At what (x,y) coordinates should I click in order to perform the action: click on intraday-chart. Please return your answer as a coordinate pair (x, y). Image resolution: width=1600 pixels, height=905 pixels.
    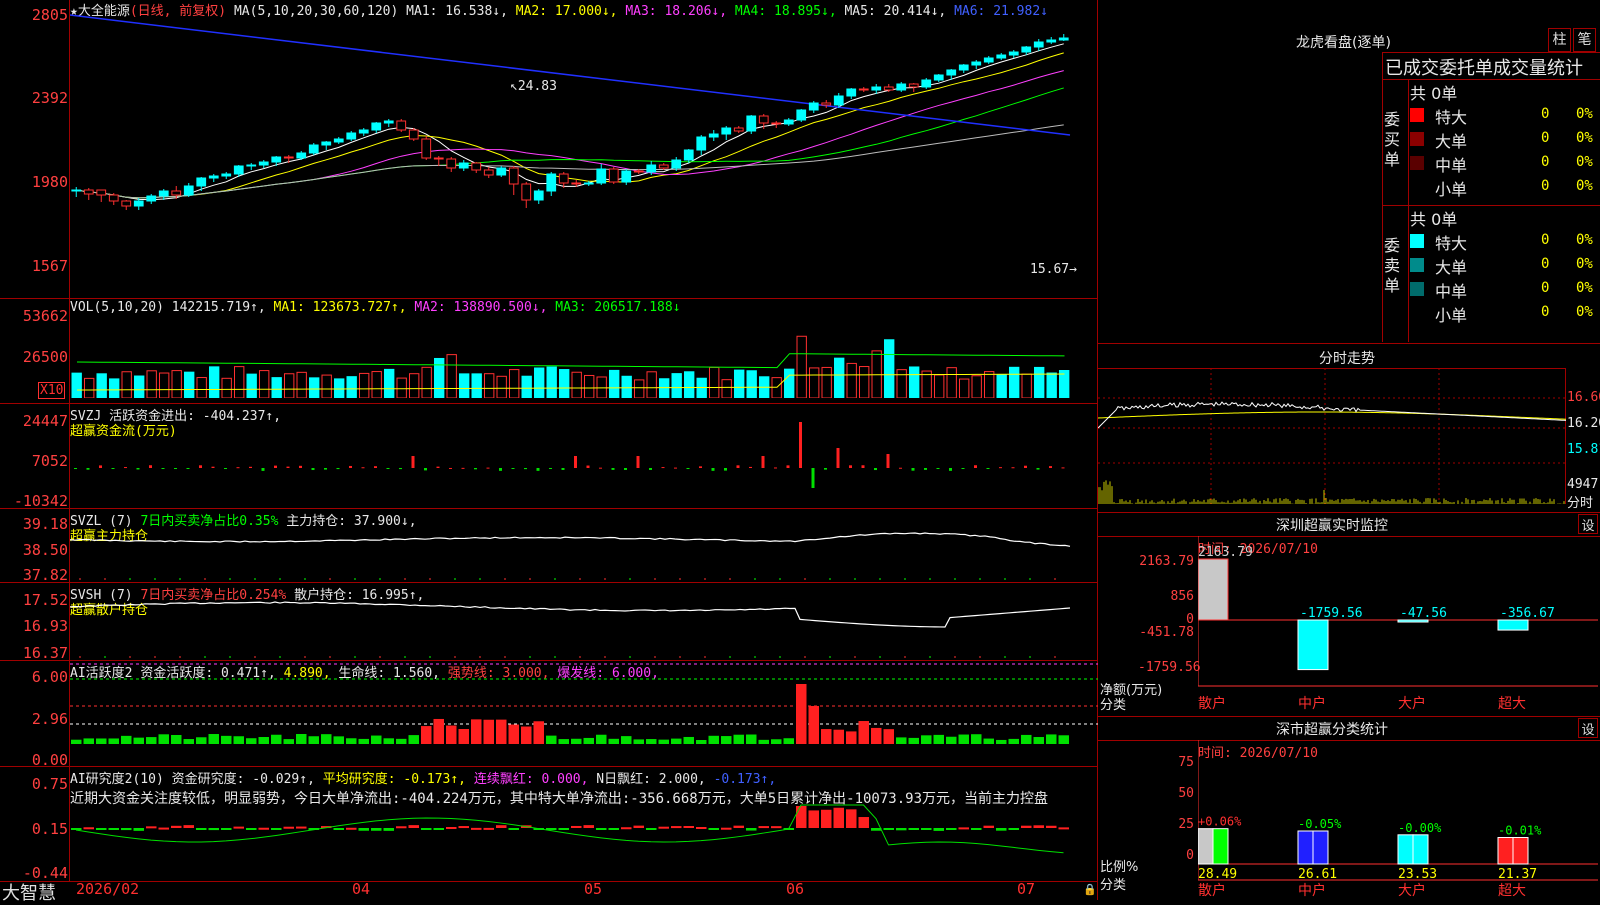
    Looking at the image, I should click on (1332, 436).